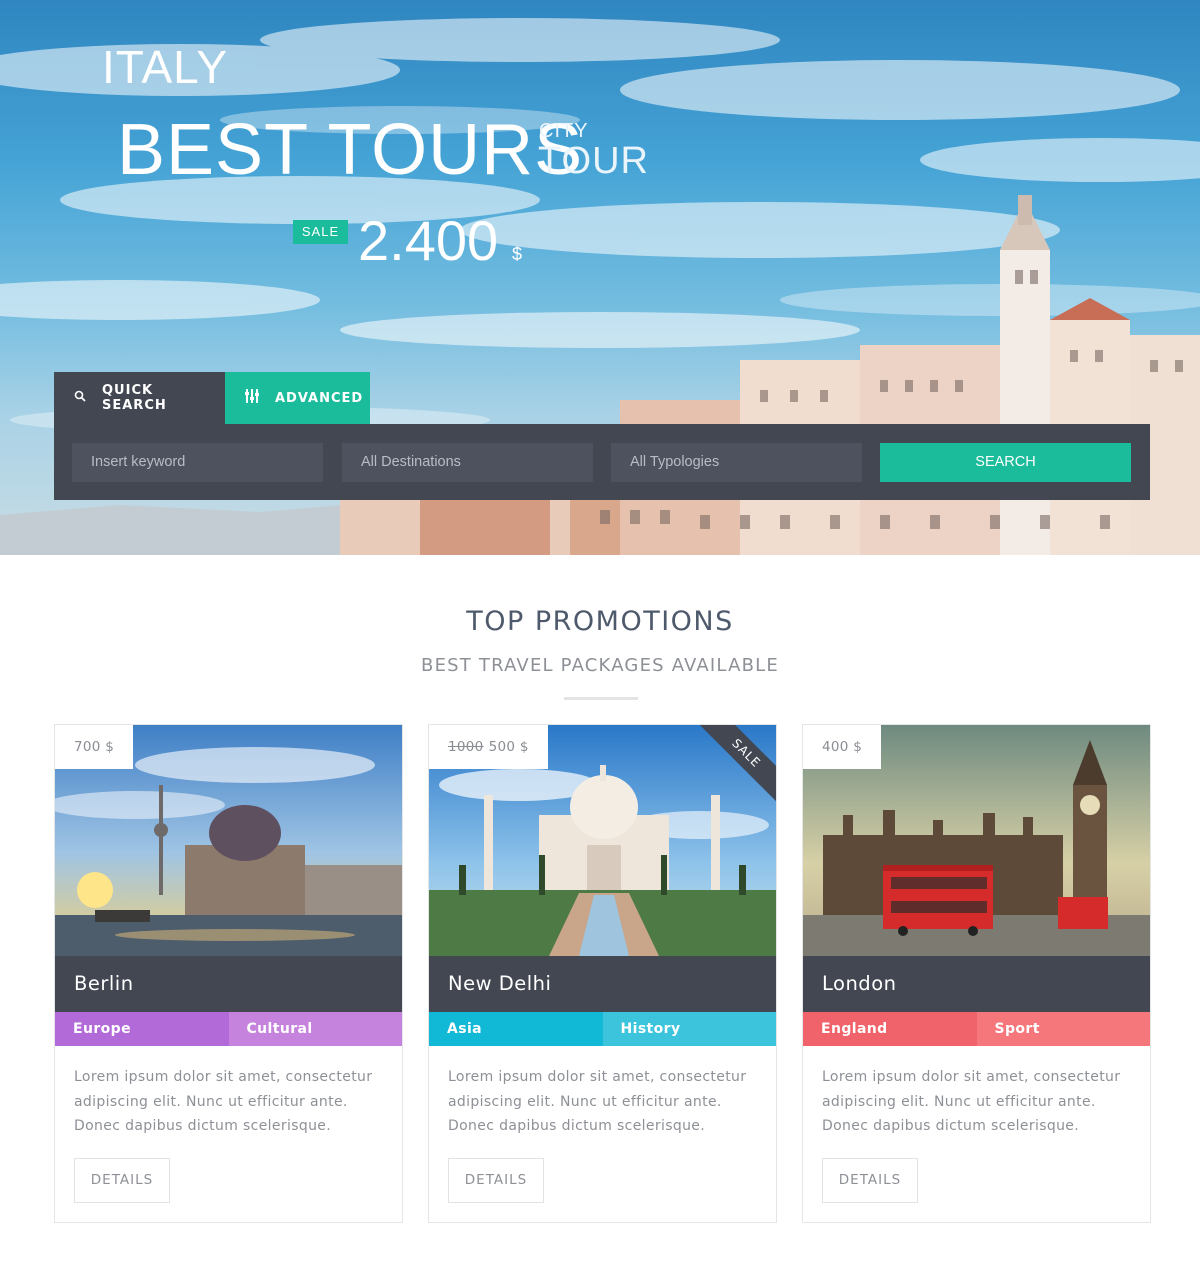  I want to click on tag-asia: Asia, so click(516, 1029).